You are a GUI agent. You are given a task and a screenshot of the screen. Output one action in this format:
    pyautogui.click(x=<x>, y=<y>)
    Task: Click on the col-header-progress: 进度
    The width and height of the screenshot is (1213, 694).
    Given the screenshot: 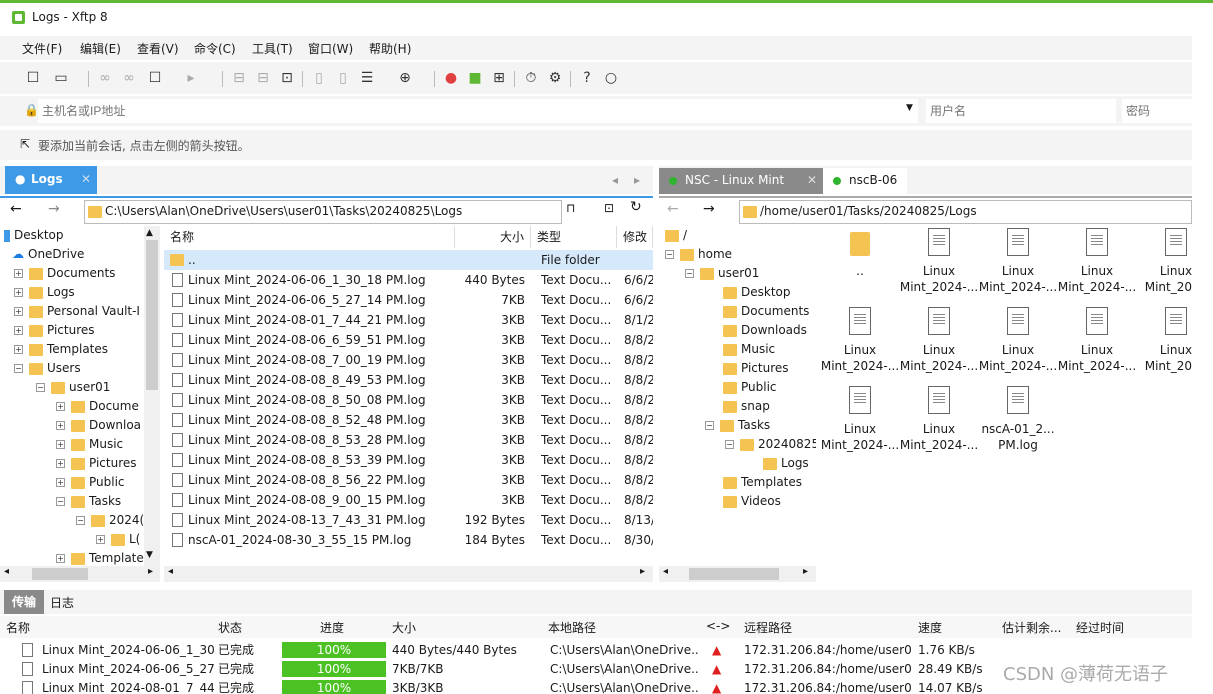 What is the action you would take?
    pyautogui.click(x=332, y=627)
    